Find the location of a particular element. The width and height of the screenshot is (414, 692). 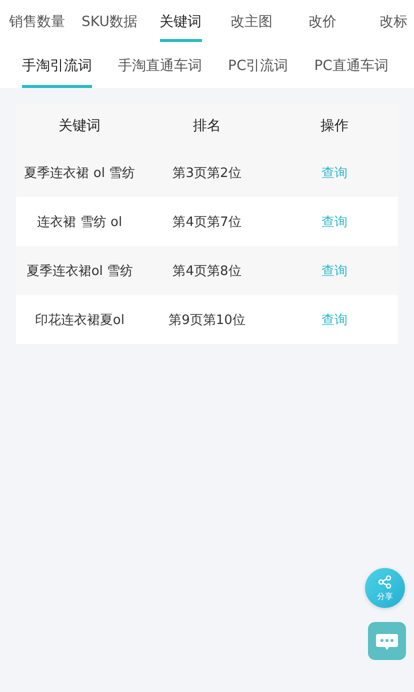

table-cell-text: 连衣裙 雪纺 ol is located at coordinates (80, 222).